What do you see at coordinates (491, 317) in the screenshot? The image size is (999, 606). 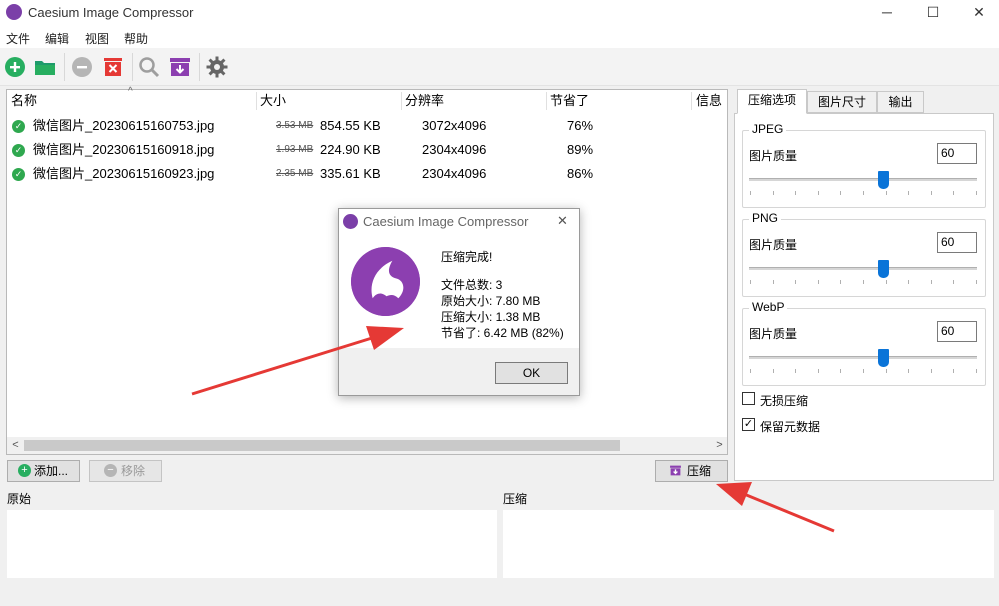 I see `dialog-compressed-size: 压缩大小: 1.38 MB` at bounding box center [491, 317].